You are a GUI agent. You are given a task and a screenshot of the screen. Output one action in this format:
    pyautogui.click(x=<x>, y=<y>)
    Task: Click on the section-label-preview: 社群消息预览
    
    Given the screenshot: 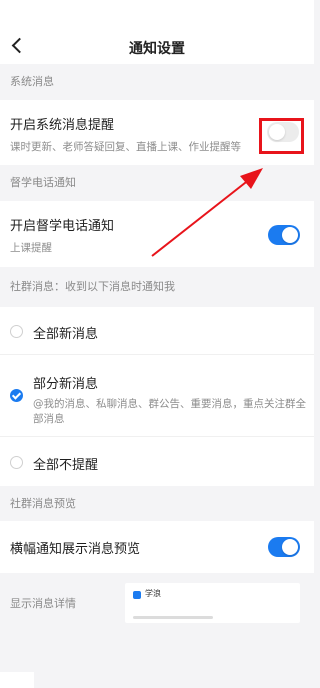 What is the action you would take?
    pyautogui.click(x=43, y=503)
    